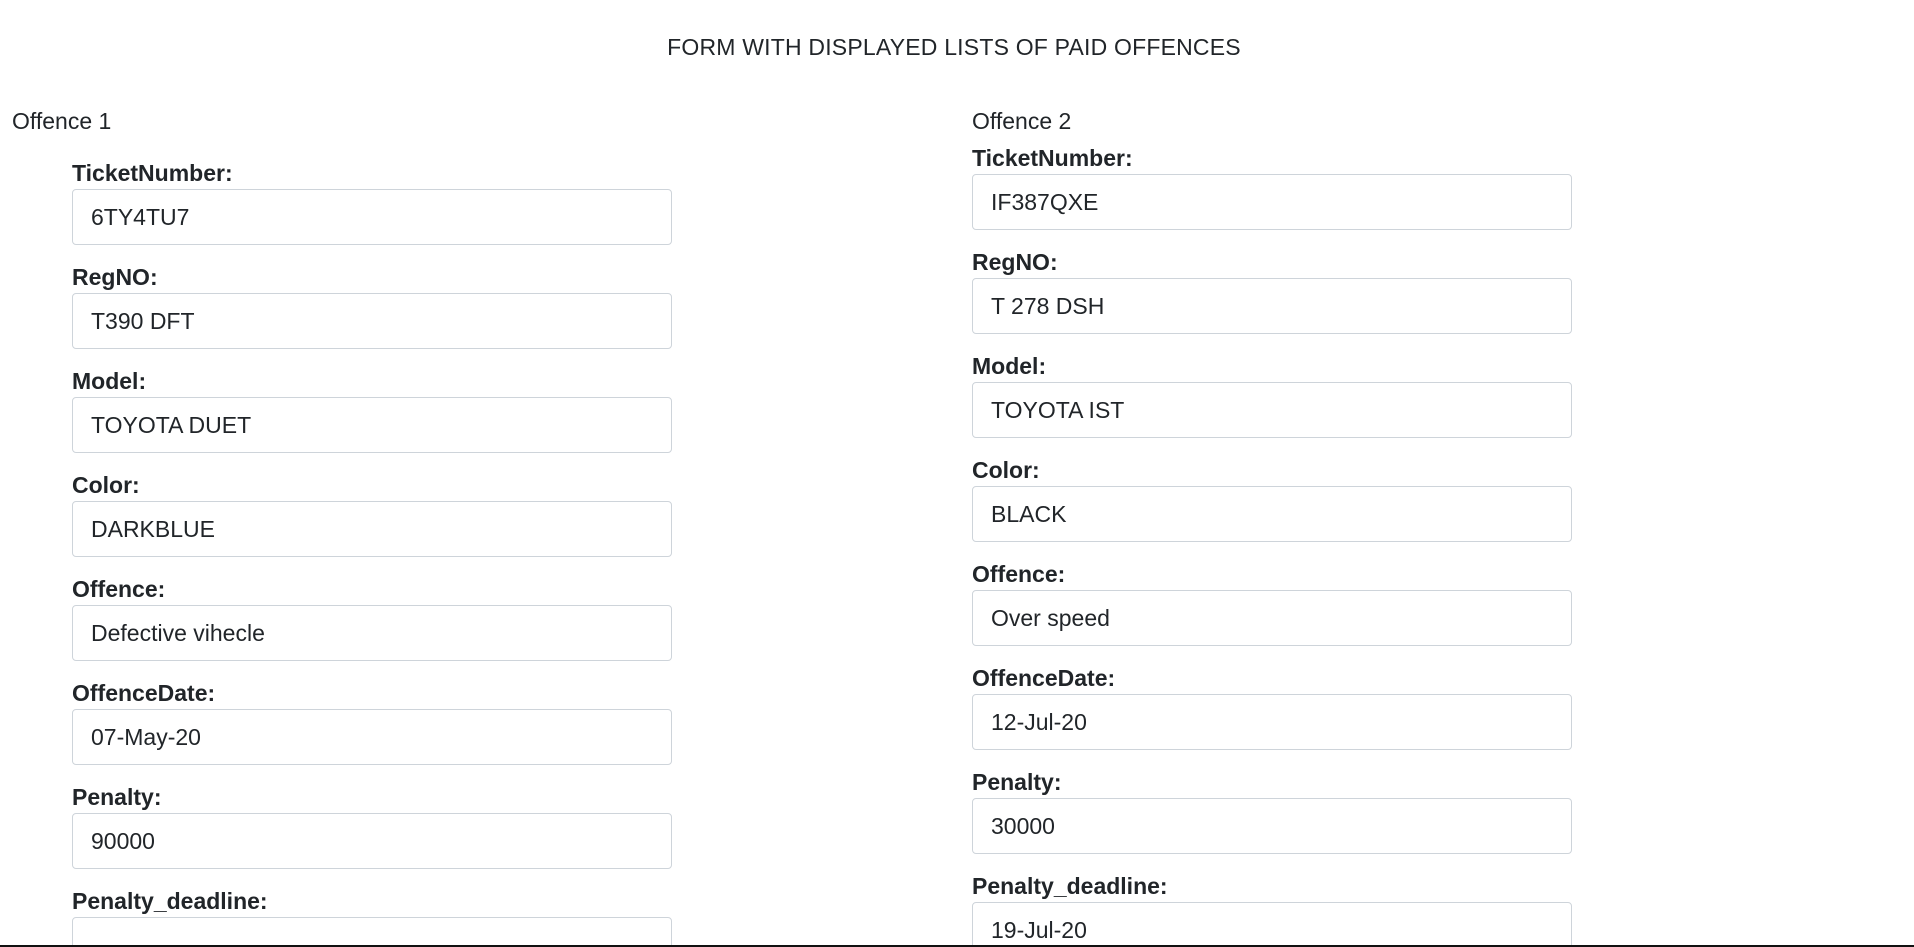  I want to click on offence-heading: Offence 1, so click(62, 121).